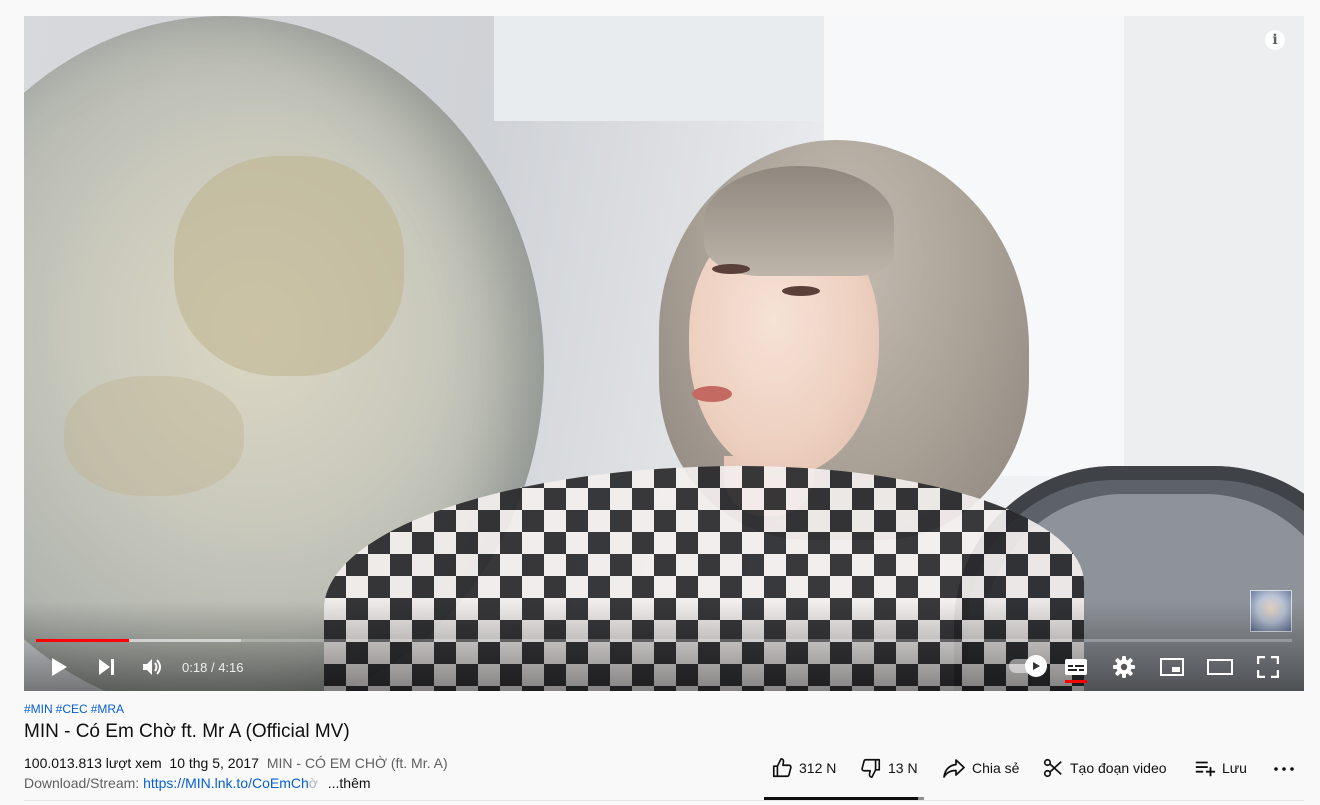  Describe the element at coordinates (231, 667) in the screenshot. I see `duration: 4:16` at that location.